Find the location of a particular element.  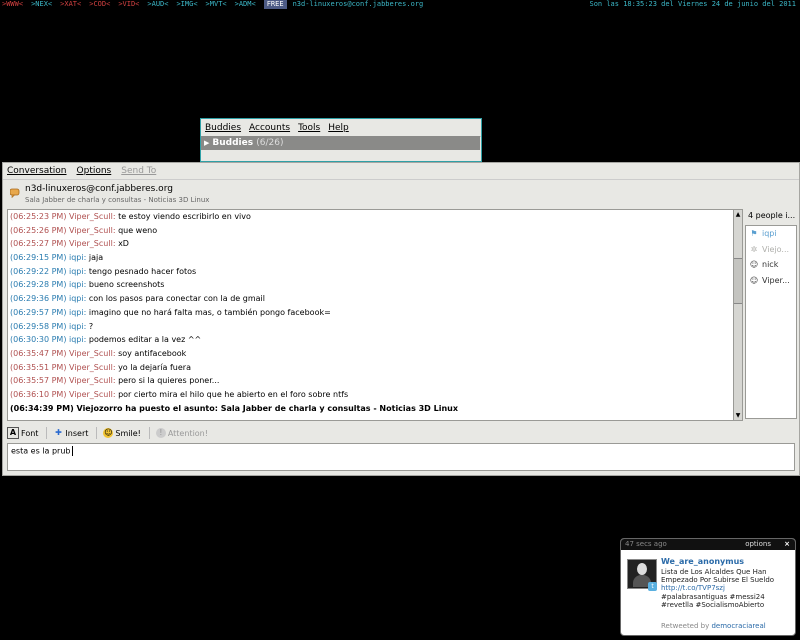

message-line: (06:29:15 PM) iqpi: jaja is located at coordinates (57, 258).